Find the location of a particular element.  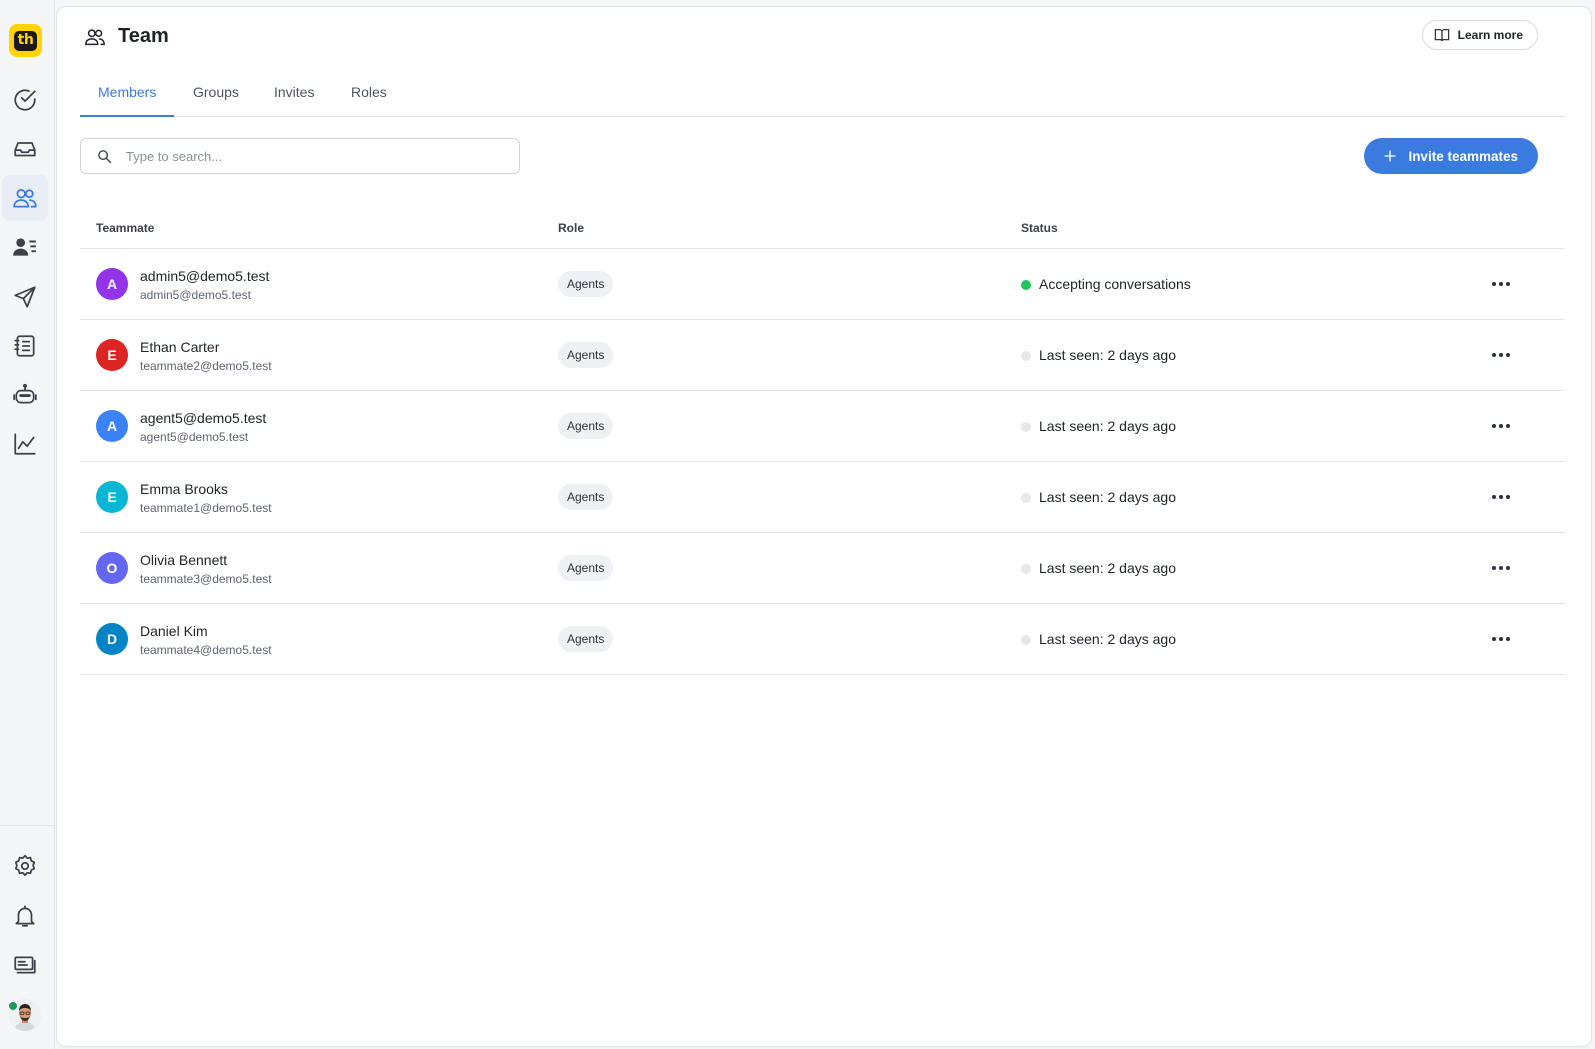

app-logo: th is located at coordinates (25, 40).